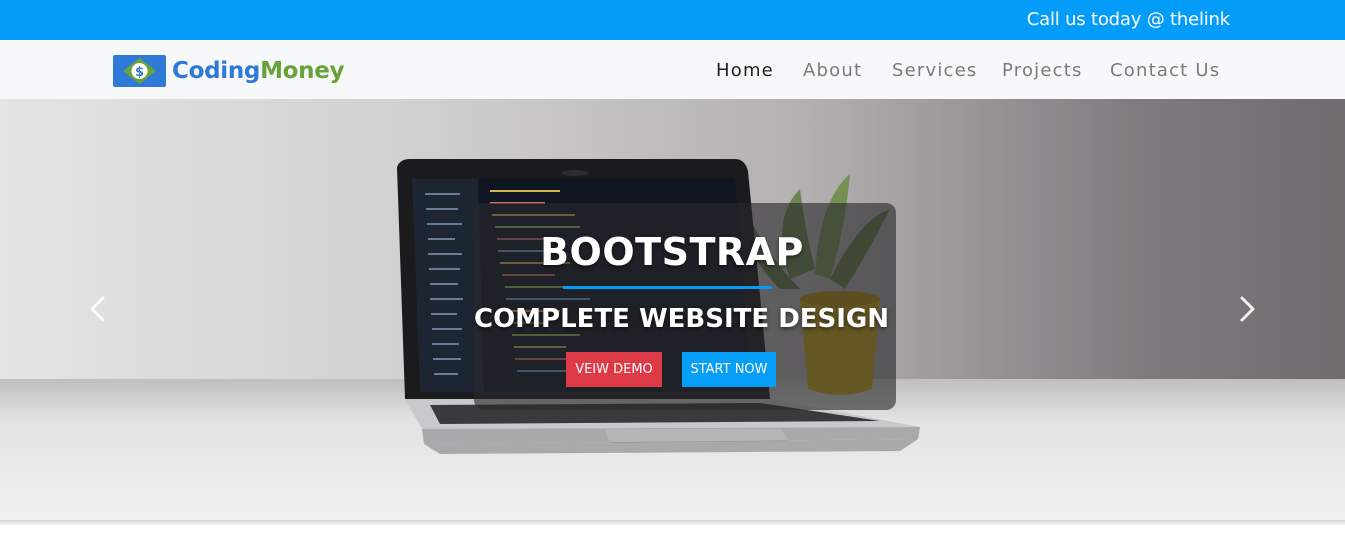  What do you see at coordinates (99, 309) in the screenshot?
I see `chevron-left-icon` at bounding box center [99, 309].